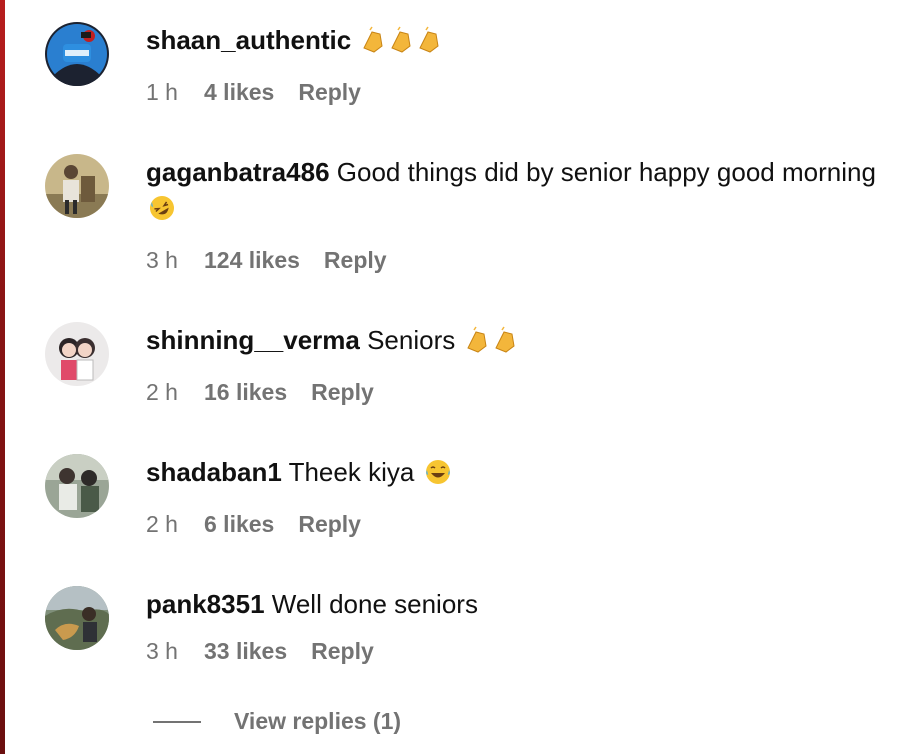 The height and width of the screenshot is (754, 916). I want to click on comment-username: pank8351, so click(205, 604).